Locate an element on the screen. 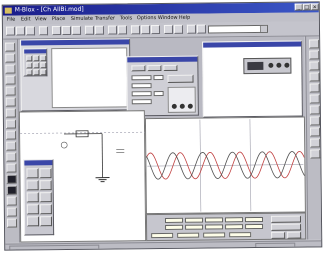 This screenshot has height=253, width=325. multimeter-button is located at coordinates (314, 44).